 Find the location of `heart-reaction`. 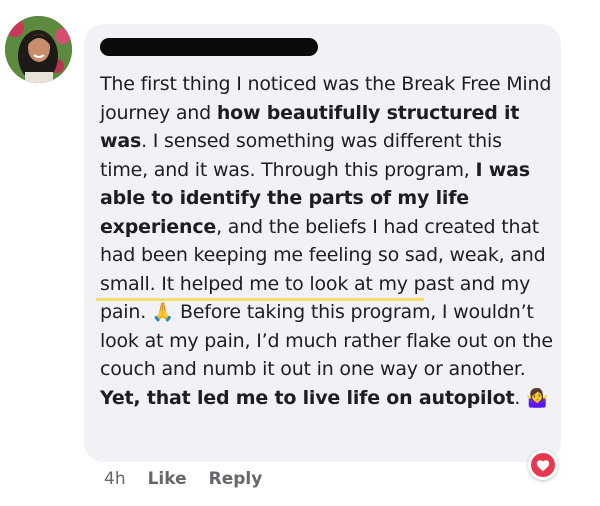

heart-reaction is located at coordinates (543, 465).